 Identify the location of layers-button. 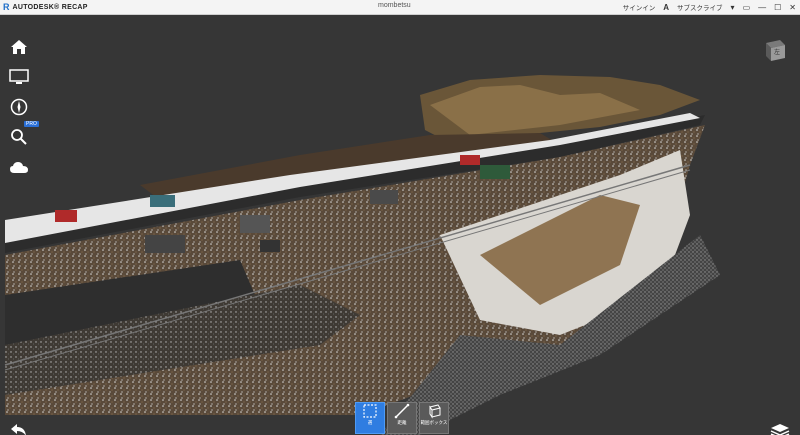
(780, 429).